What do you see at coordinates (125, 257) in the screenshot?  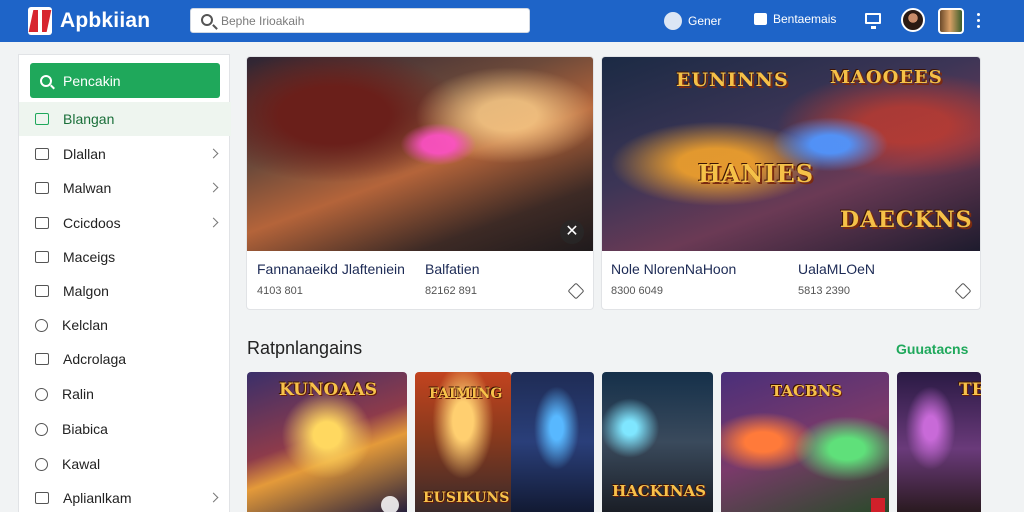 I see `sidebar-item-images: Maceigs` at bounding box center [125, 257].